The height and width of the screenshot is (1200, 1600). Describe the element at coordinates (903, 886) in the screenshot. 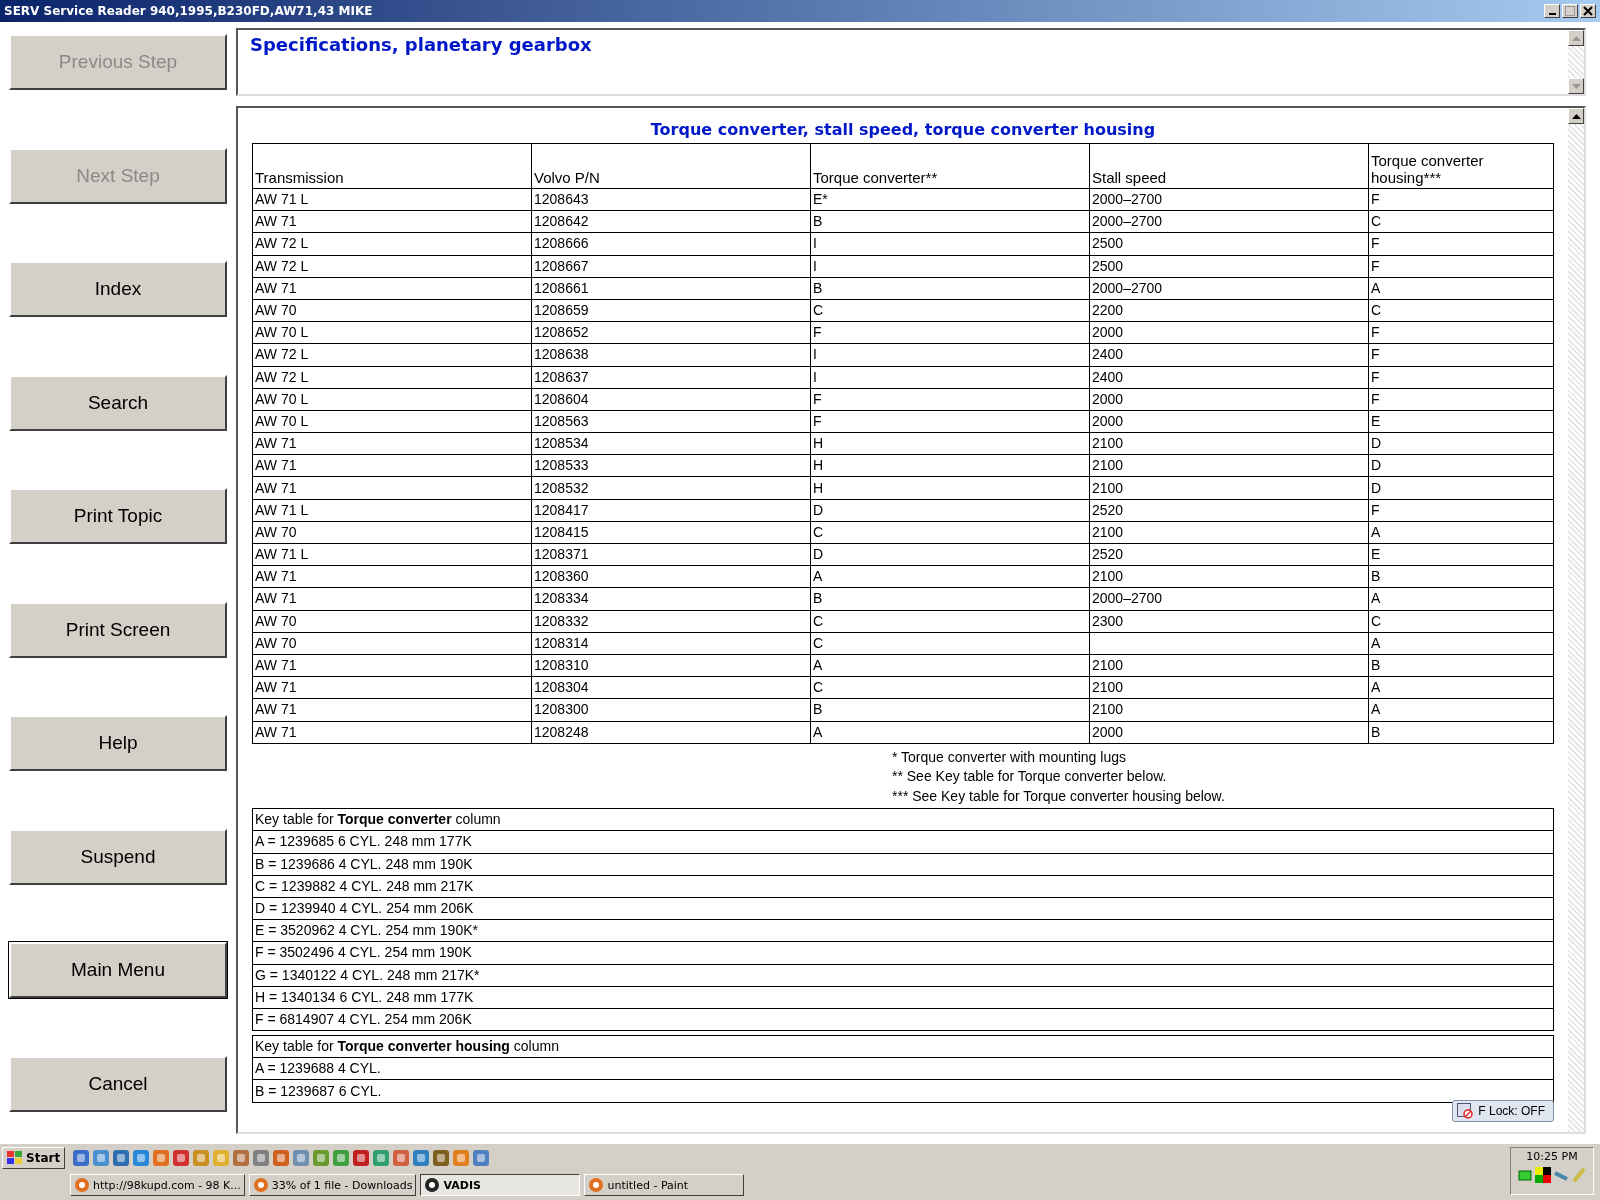

I see `table-cell: C = 1239882 4 CYL. 248 mm 217K` at that location.